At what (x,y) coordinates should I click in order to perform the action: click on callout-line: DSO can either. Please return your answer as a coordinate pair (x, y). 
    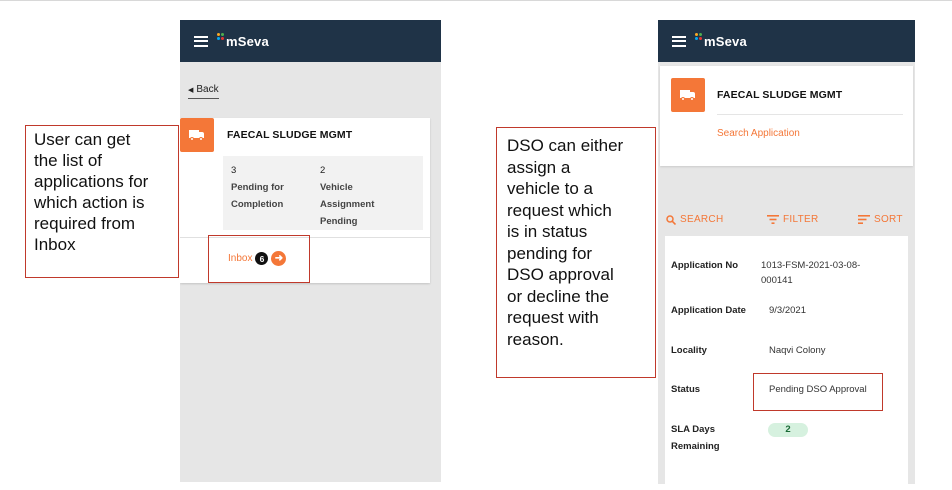
    Looking at the image, I should click on (565, 145).